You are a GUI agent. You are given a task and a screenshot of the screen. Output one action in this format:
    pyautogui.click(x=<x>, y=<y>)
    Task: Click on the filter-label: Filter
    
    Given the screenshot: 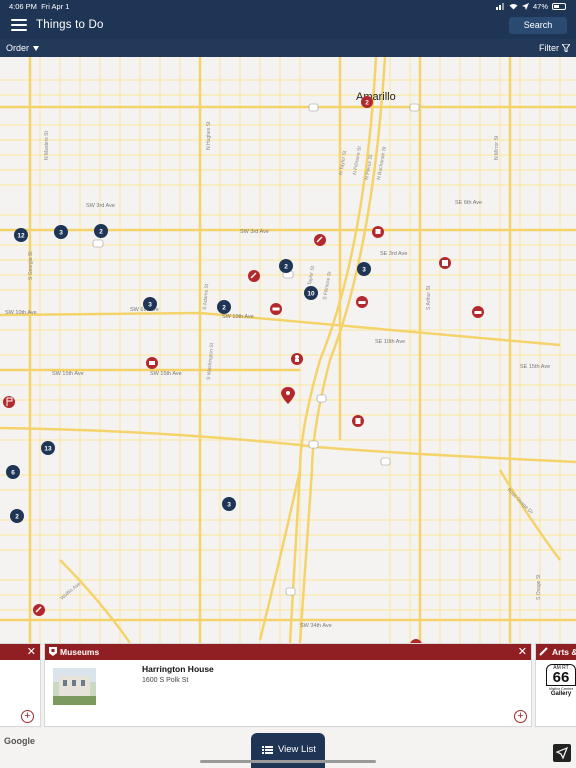 What is the action you would take?
    pyautogui.click(x=549, y=48)
    